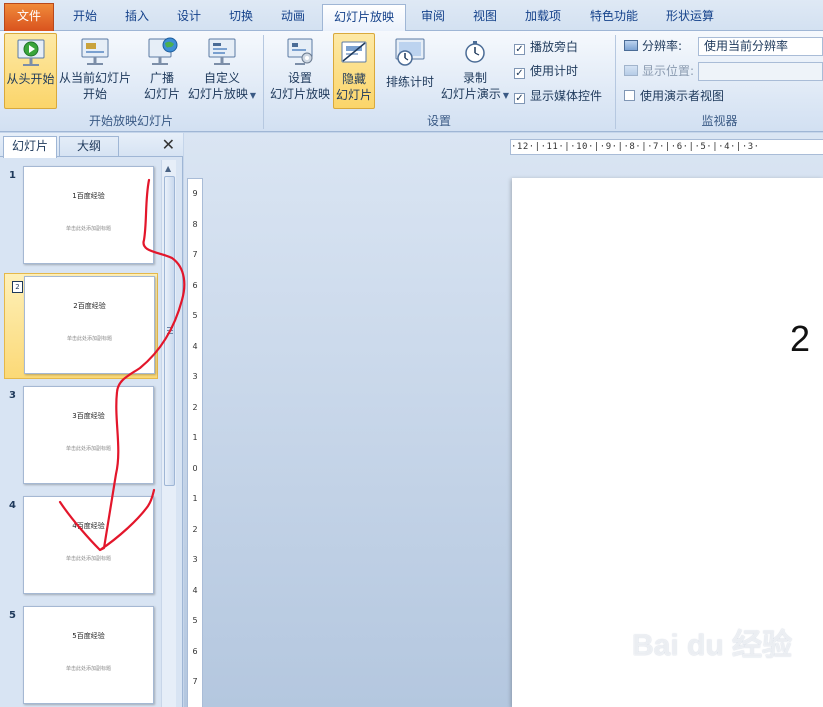 This screenshot has height=707, width=823. What do you see at coordinates (30, 71) in the screenshot?
I see `from-beginning-button: 从头开始` at bounding box center [30, 71].